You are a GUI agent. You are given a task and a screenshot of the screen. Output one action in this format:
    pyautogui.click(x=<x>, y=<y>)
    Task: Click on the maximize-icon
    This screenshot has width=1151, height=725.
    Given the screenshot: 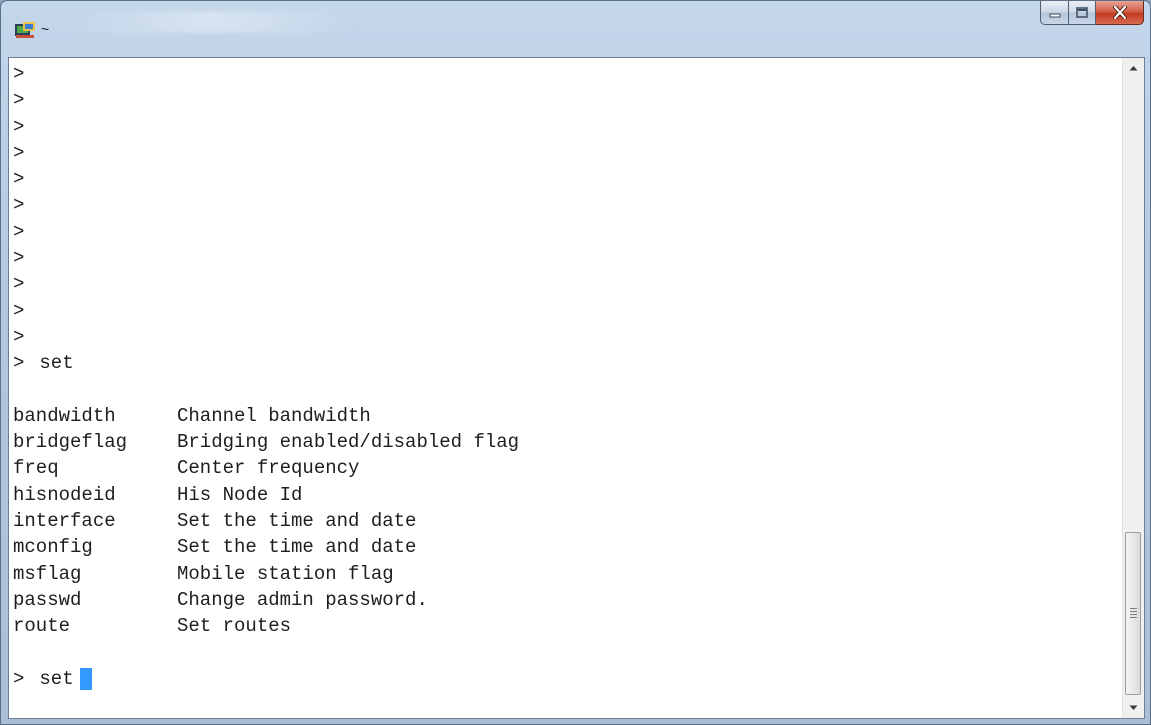 What is the action you would take?
    pyautogui.click(x=1082, y=12)
    